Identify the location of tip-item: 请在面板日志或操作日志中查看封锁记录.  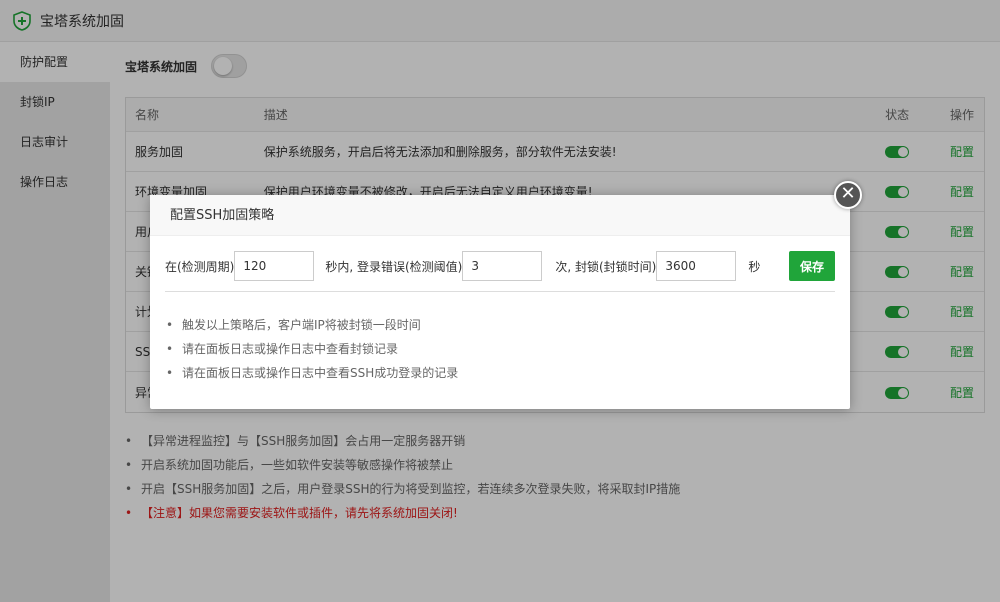
(311, 349).